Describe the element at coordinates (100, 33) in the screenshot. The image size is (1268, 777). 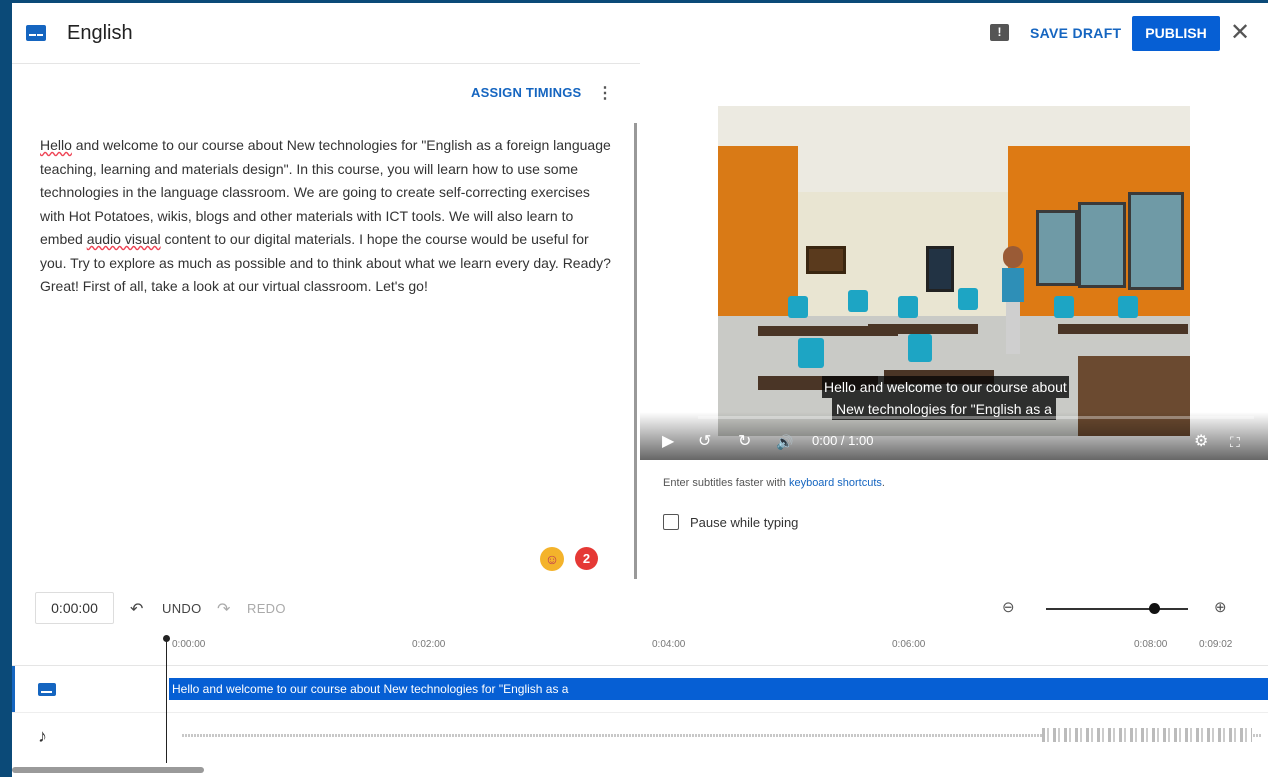
I see `dialog-title: English` at that location.